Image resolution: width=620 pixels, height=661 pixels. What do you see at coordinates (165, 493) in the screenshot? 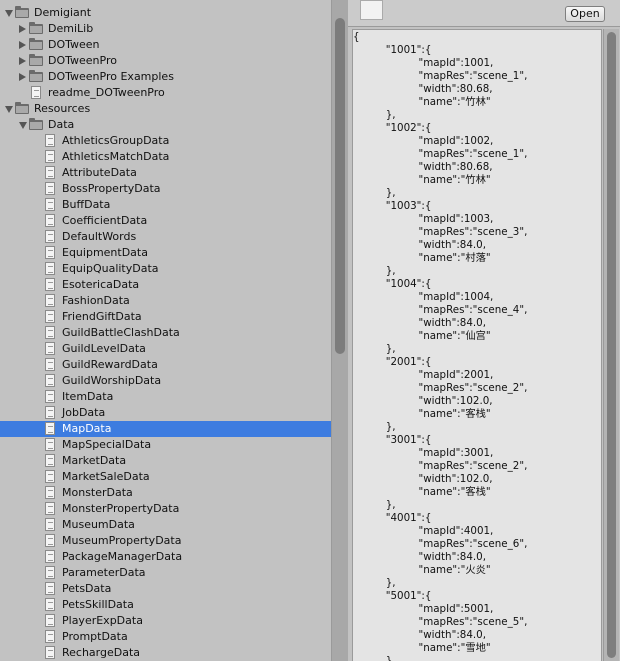
I see `tree-file-item: MonsterData` at bounding box center [165, 493].